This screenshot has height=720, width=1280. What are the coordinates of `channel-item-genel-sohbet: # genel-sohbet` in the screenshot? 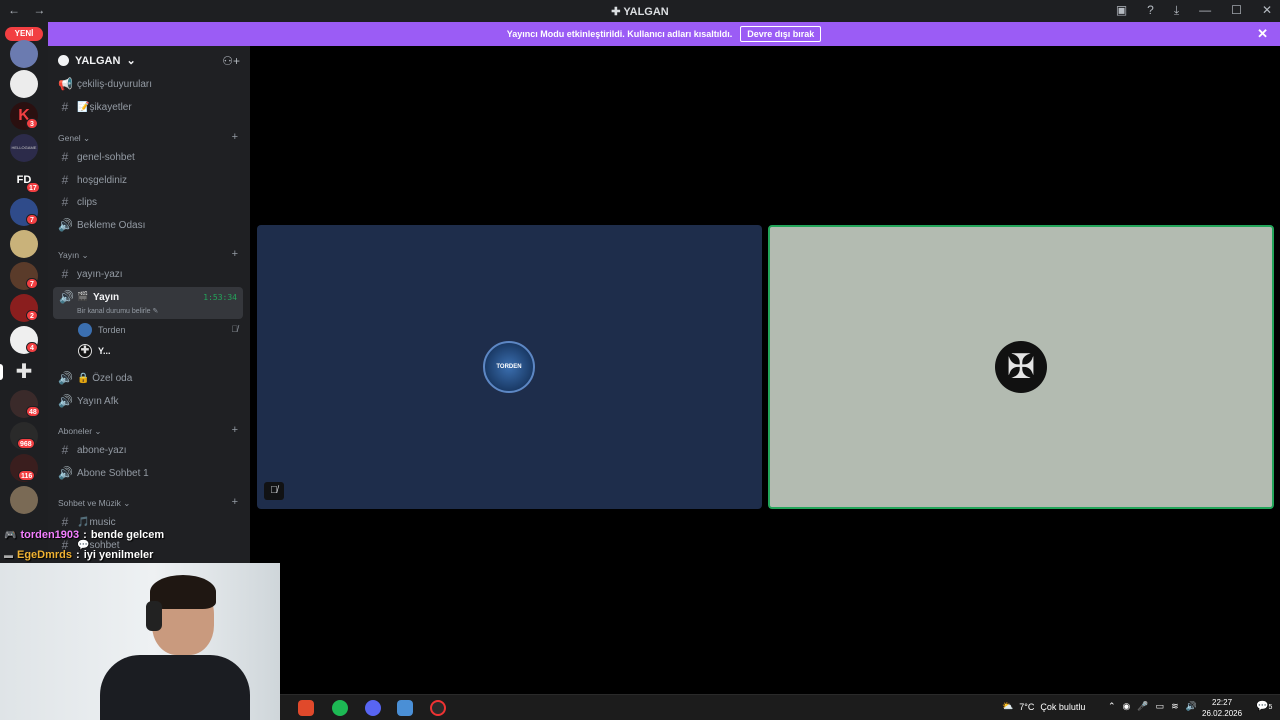 It's located at (96, 157).